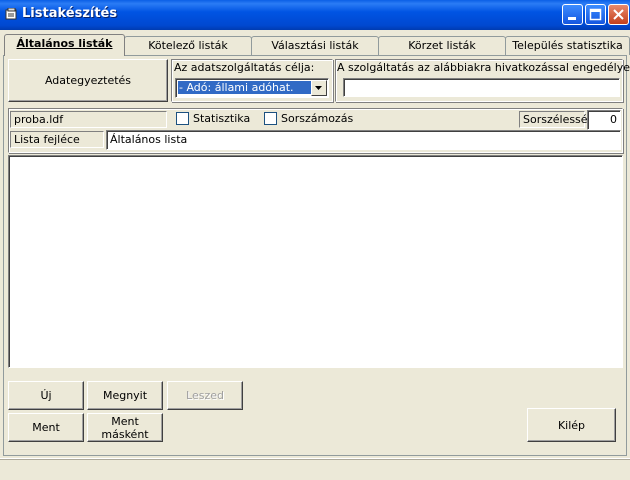 The width and height of the screenshot is (630, 480). Describe the element at coordinates (604, 120) in the screenshot. I see `row-width-input: 0` at that location.